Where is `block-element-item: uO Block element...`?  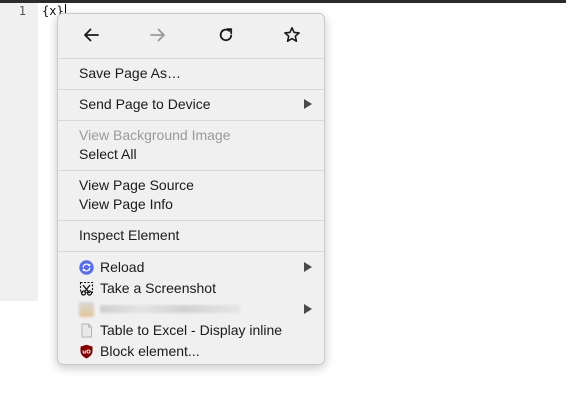
block-element-item: uO Block element... is located at coordinates (191, 351).